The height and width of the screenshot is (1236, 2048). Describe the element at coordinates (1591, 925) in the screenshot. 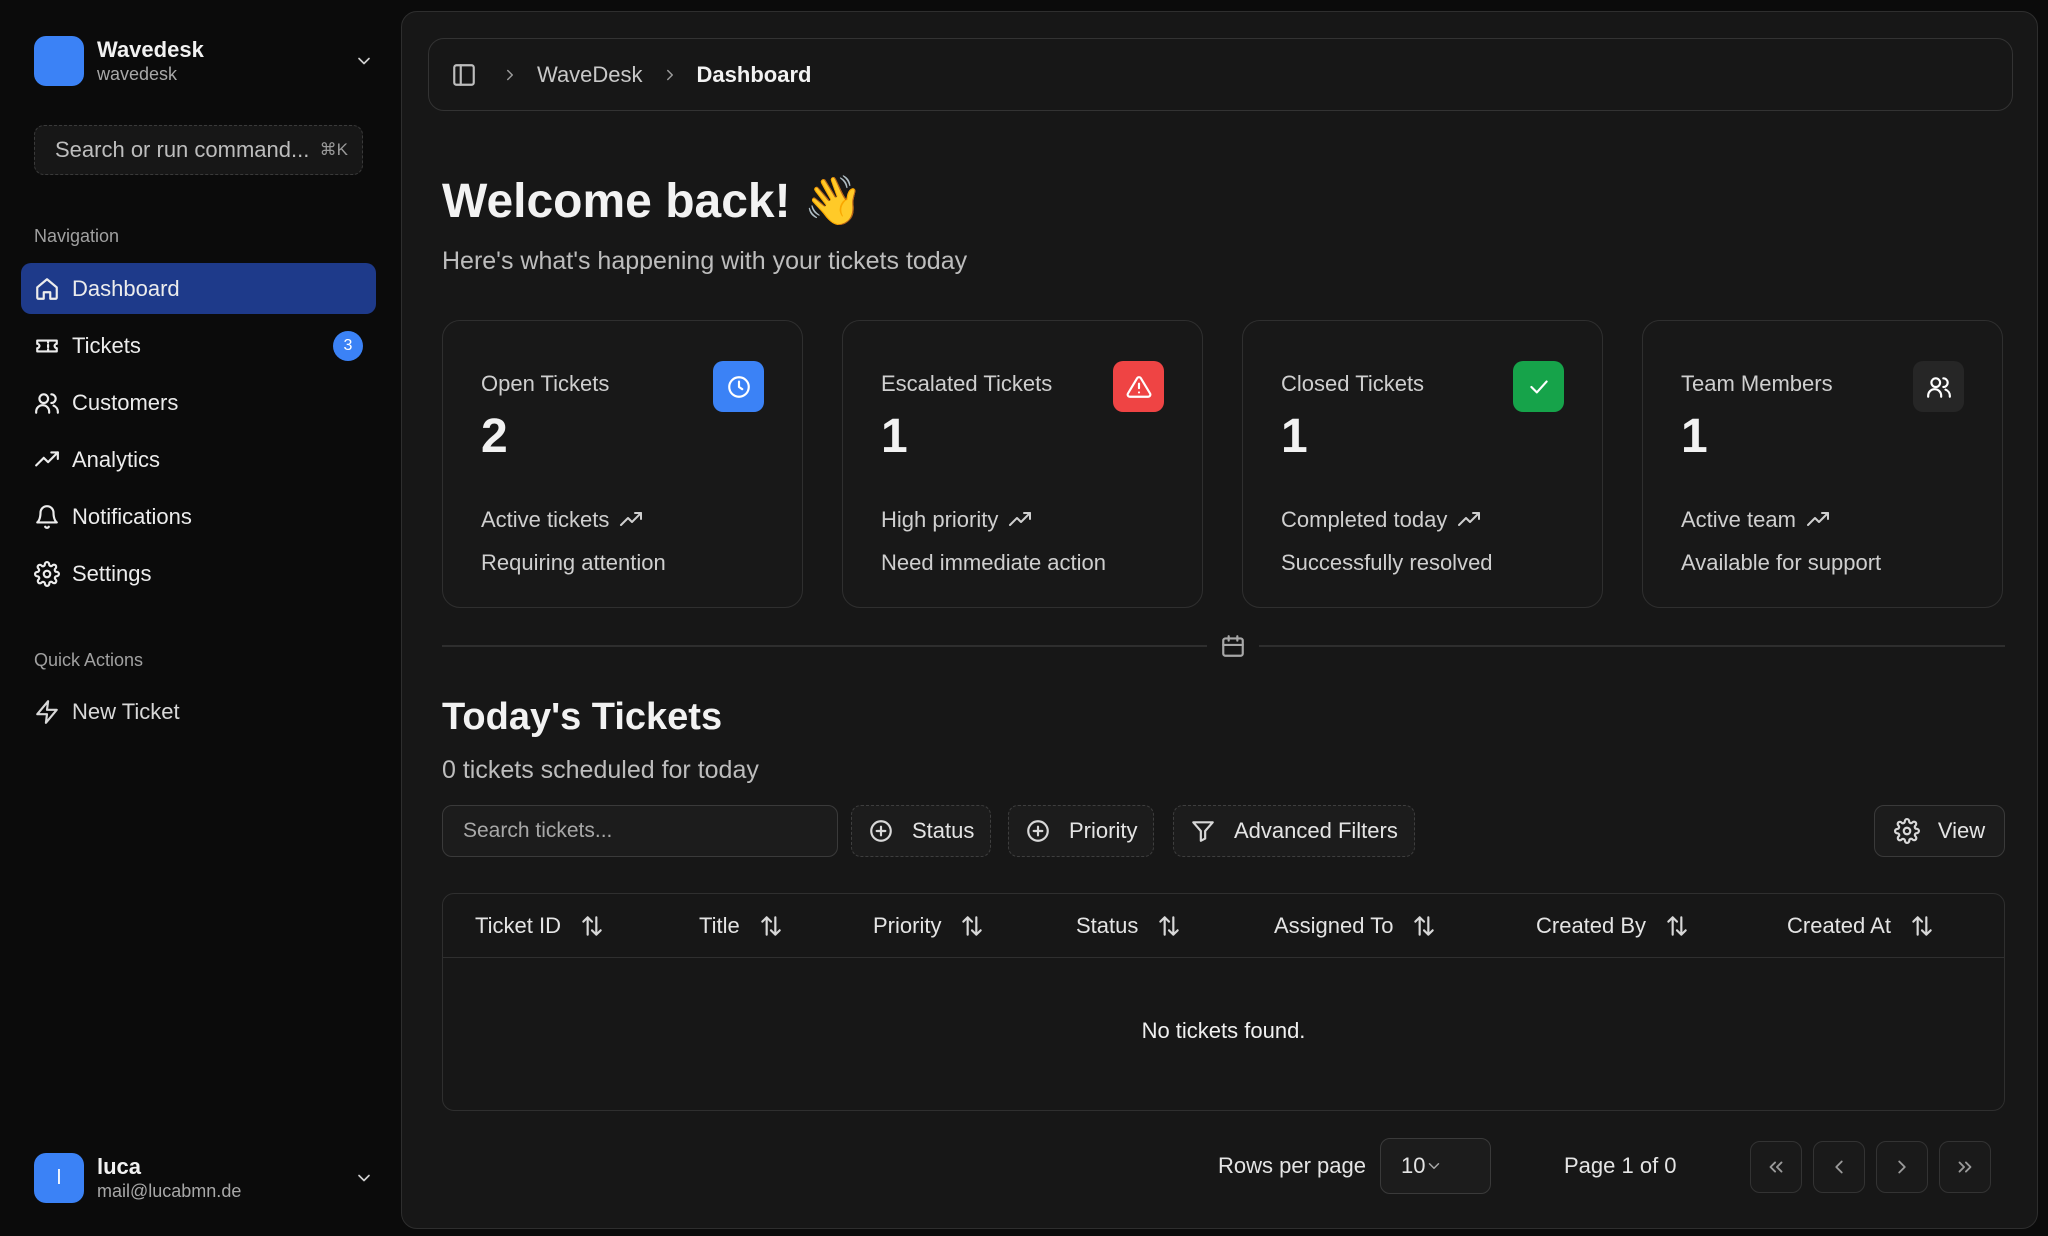

I see `column-header-label: Created By` at that location.